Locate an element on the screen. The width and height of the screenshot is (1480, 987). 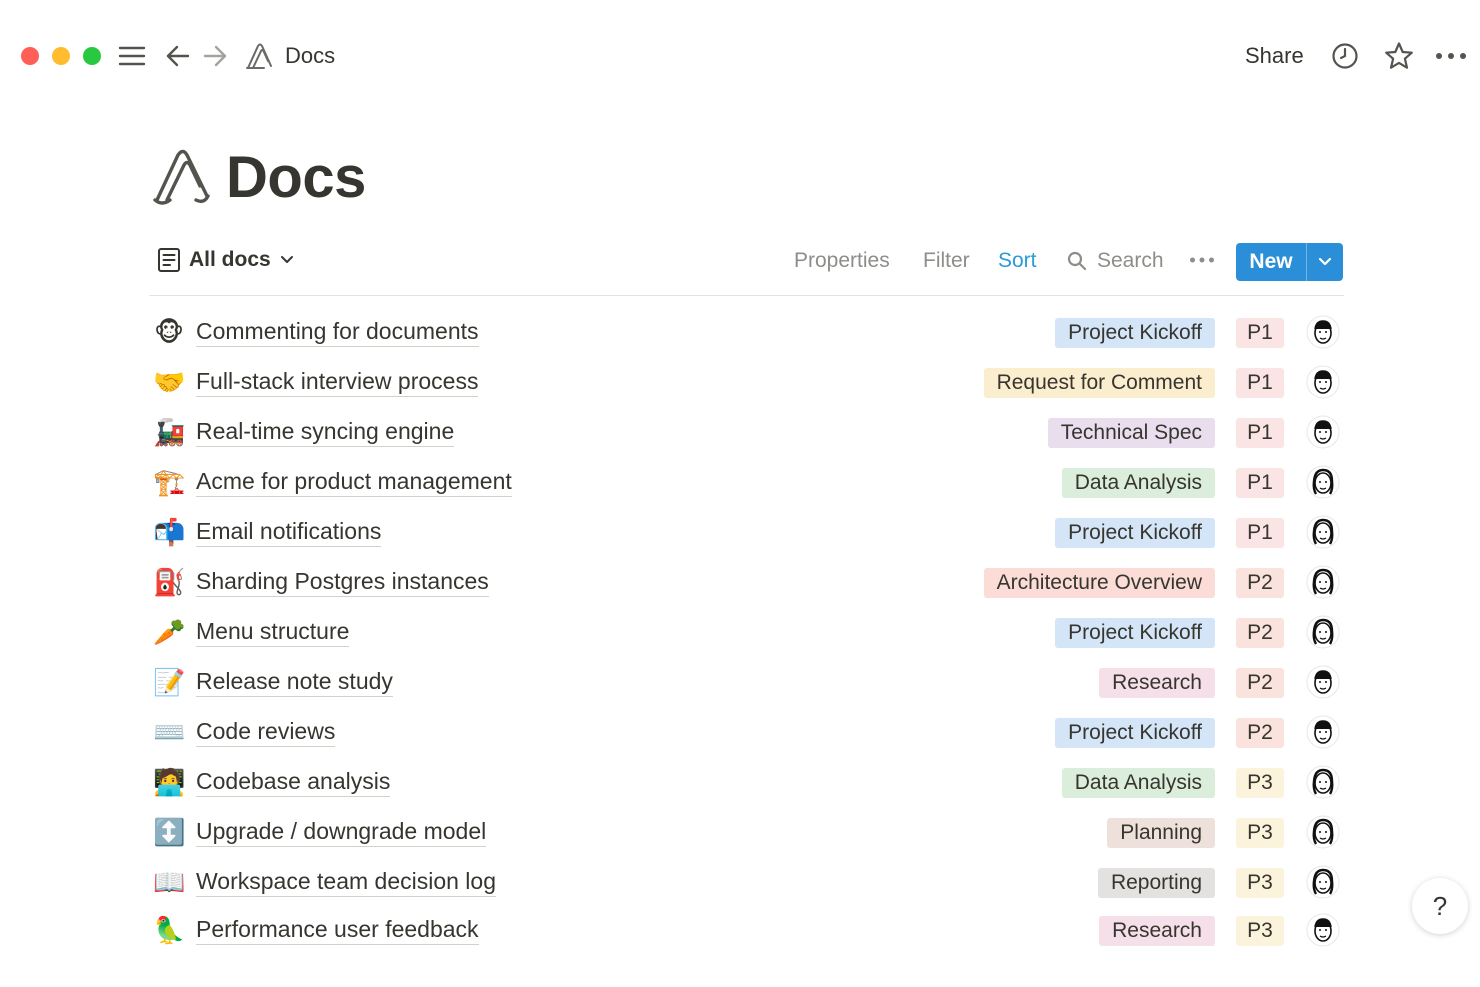
filter-button: Filter is located at coordinates (946, 261).